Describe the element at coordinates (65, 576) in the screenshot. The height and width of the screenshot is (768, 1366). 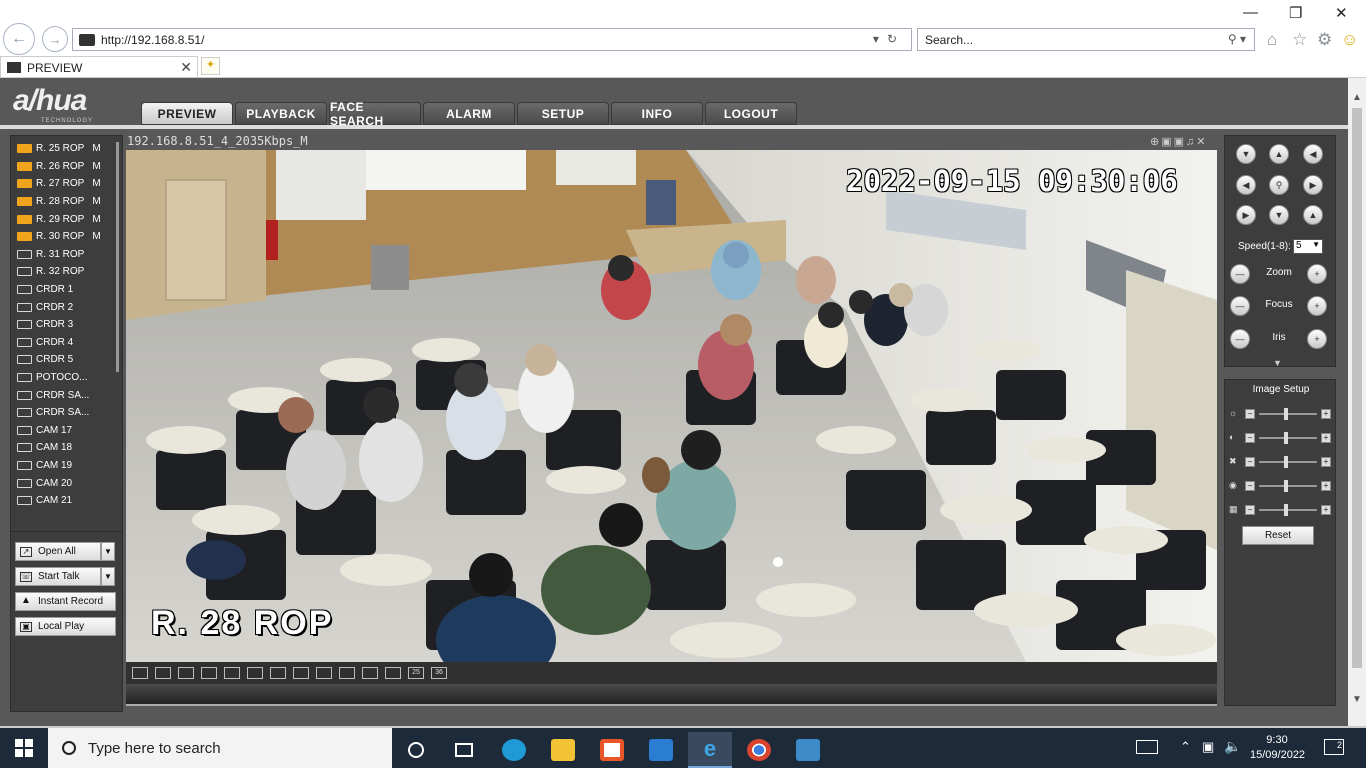
I see `start-talk-button: ☏ Start Talk ▼` at that location.